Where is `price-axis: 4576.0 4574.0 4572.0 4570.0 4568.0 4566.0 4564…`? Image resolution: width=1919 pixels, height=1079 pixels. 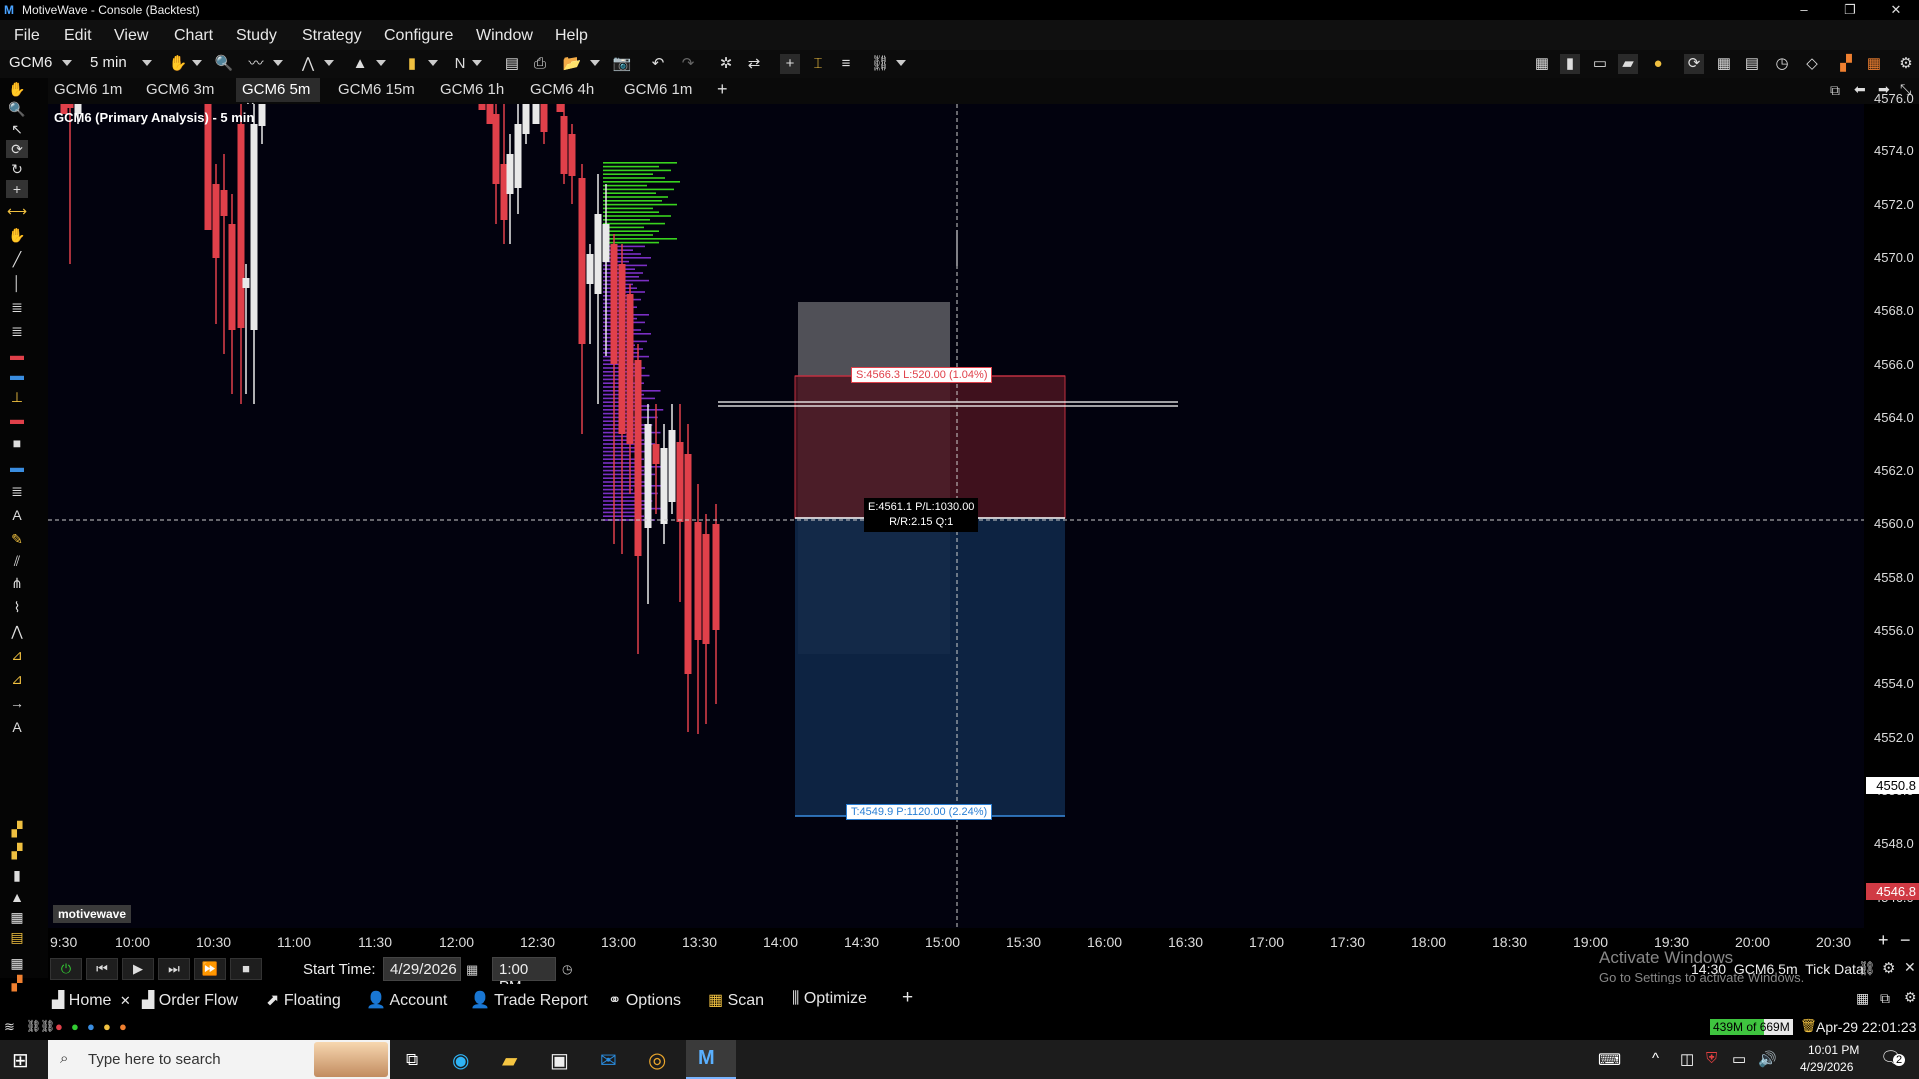
price-axis: 4576.0 4574.0 4572.0 4570.0 4568.0 4566.0 4564… is located at coordinates (1891, 509).